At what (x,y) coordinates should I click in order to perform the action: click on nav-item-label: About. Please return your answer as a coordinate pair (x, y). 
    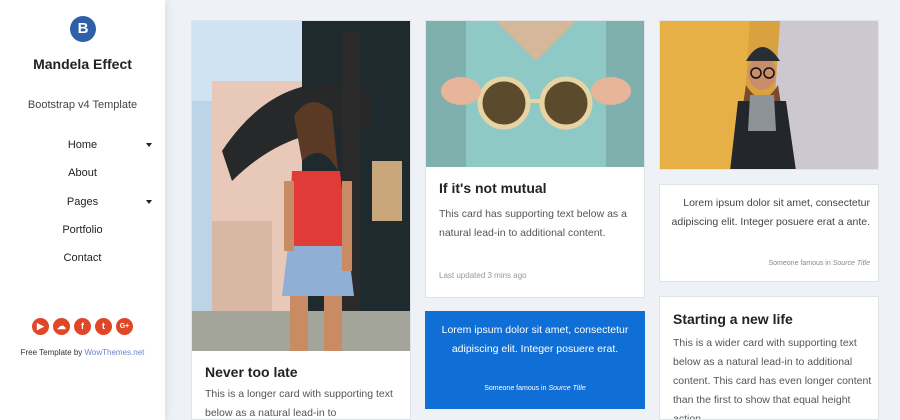
    Looking at the image, I should click on (82, 173).